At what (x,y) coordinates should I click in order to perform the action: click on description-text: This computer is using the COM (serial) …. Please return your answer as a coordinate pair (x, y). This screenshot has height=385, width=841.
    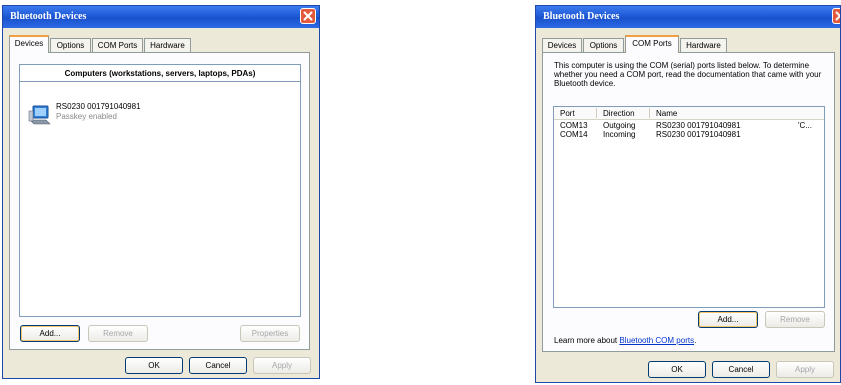
    Looking at the image, I should click on (688, 74).